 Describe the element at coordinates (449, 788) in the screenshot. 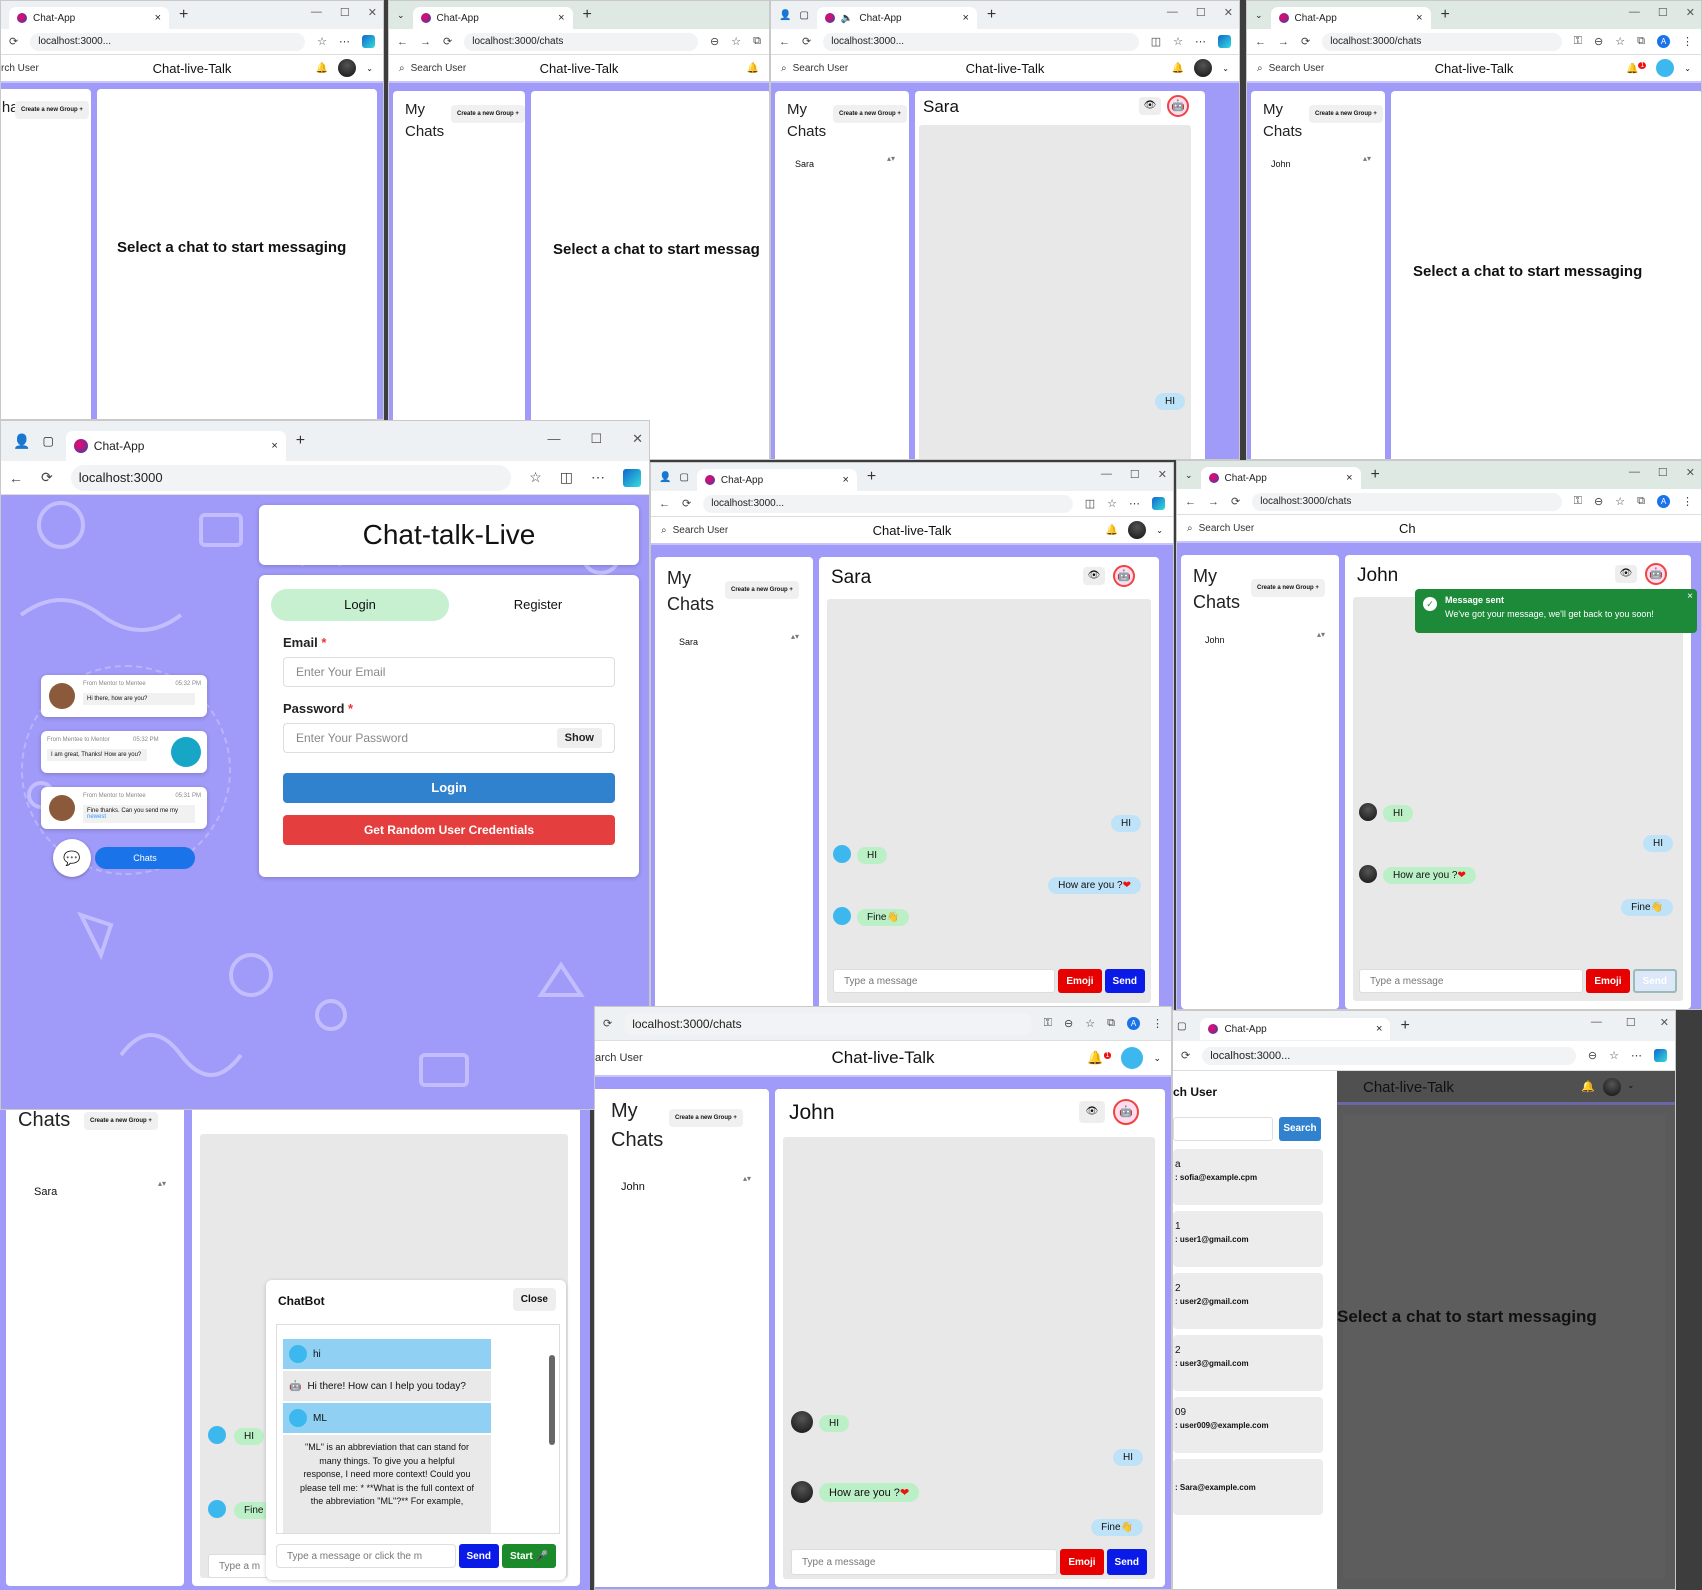

I see `login-button: Login` at that location.